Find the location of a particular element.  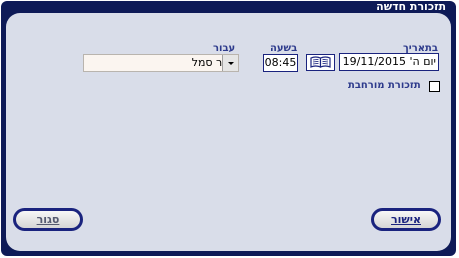

close-button-label: סגור is located at coordinates (48, 219).